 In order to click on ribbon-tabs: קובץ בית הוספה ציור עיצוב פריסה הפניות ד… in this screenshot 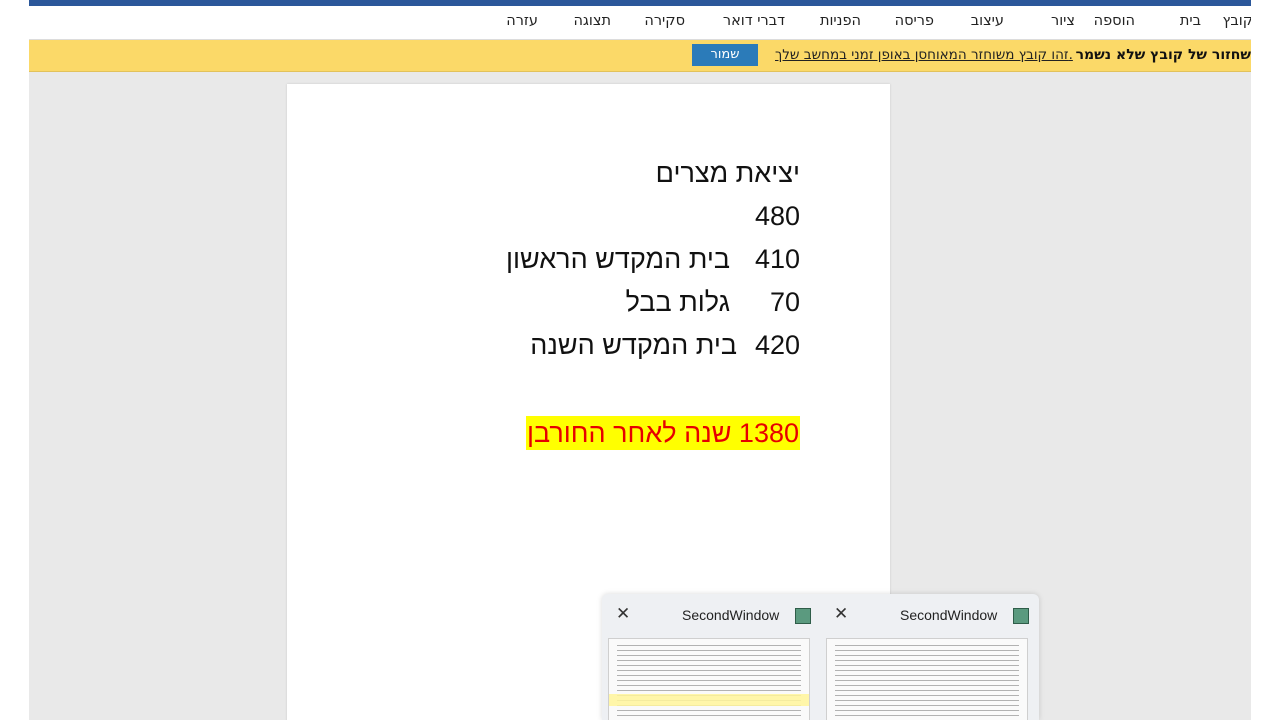, I will do `click(640, 23)`.